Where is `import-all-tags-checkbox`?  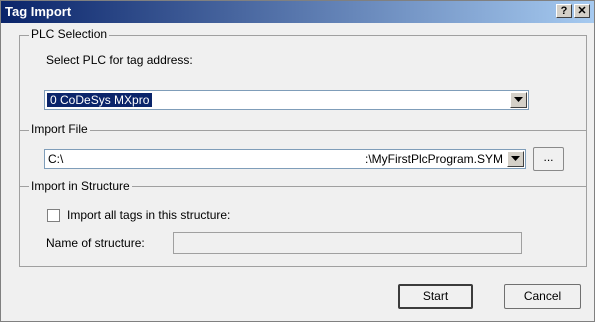
import-all-tags-checkbox is located at coordinates (53, 215).